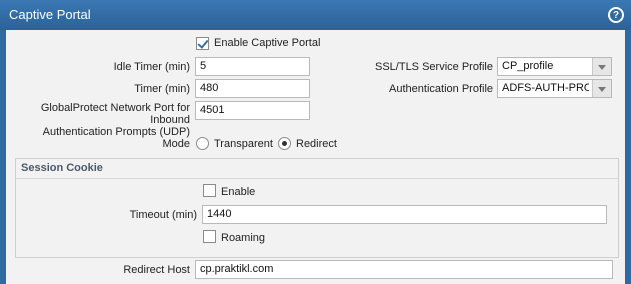  What do you see at coordinates (156, 270) in the screenshot?
I see `redirect-host-label: Redirect Host` at bounding box center [156, 270].